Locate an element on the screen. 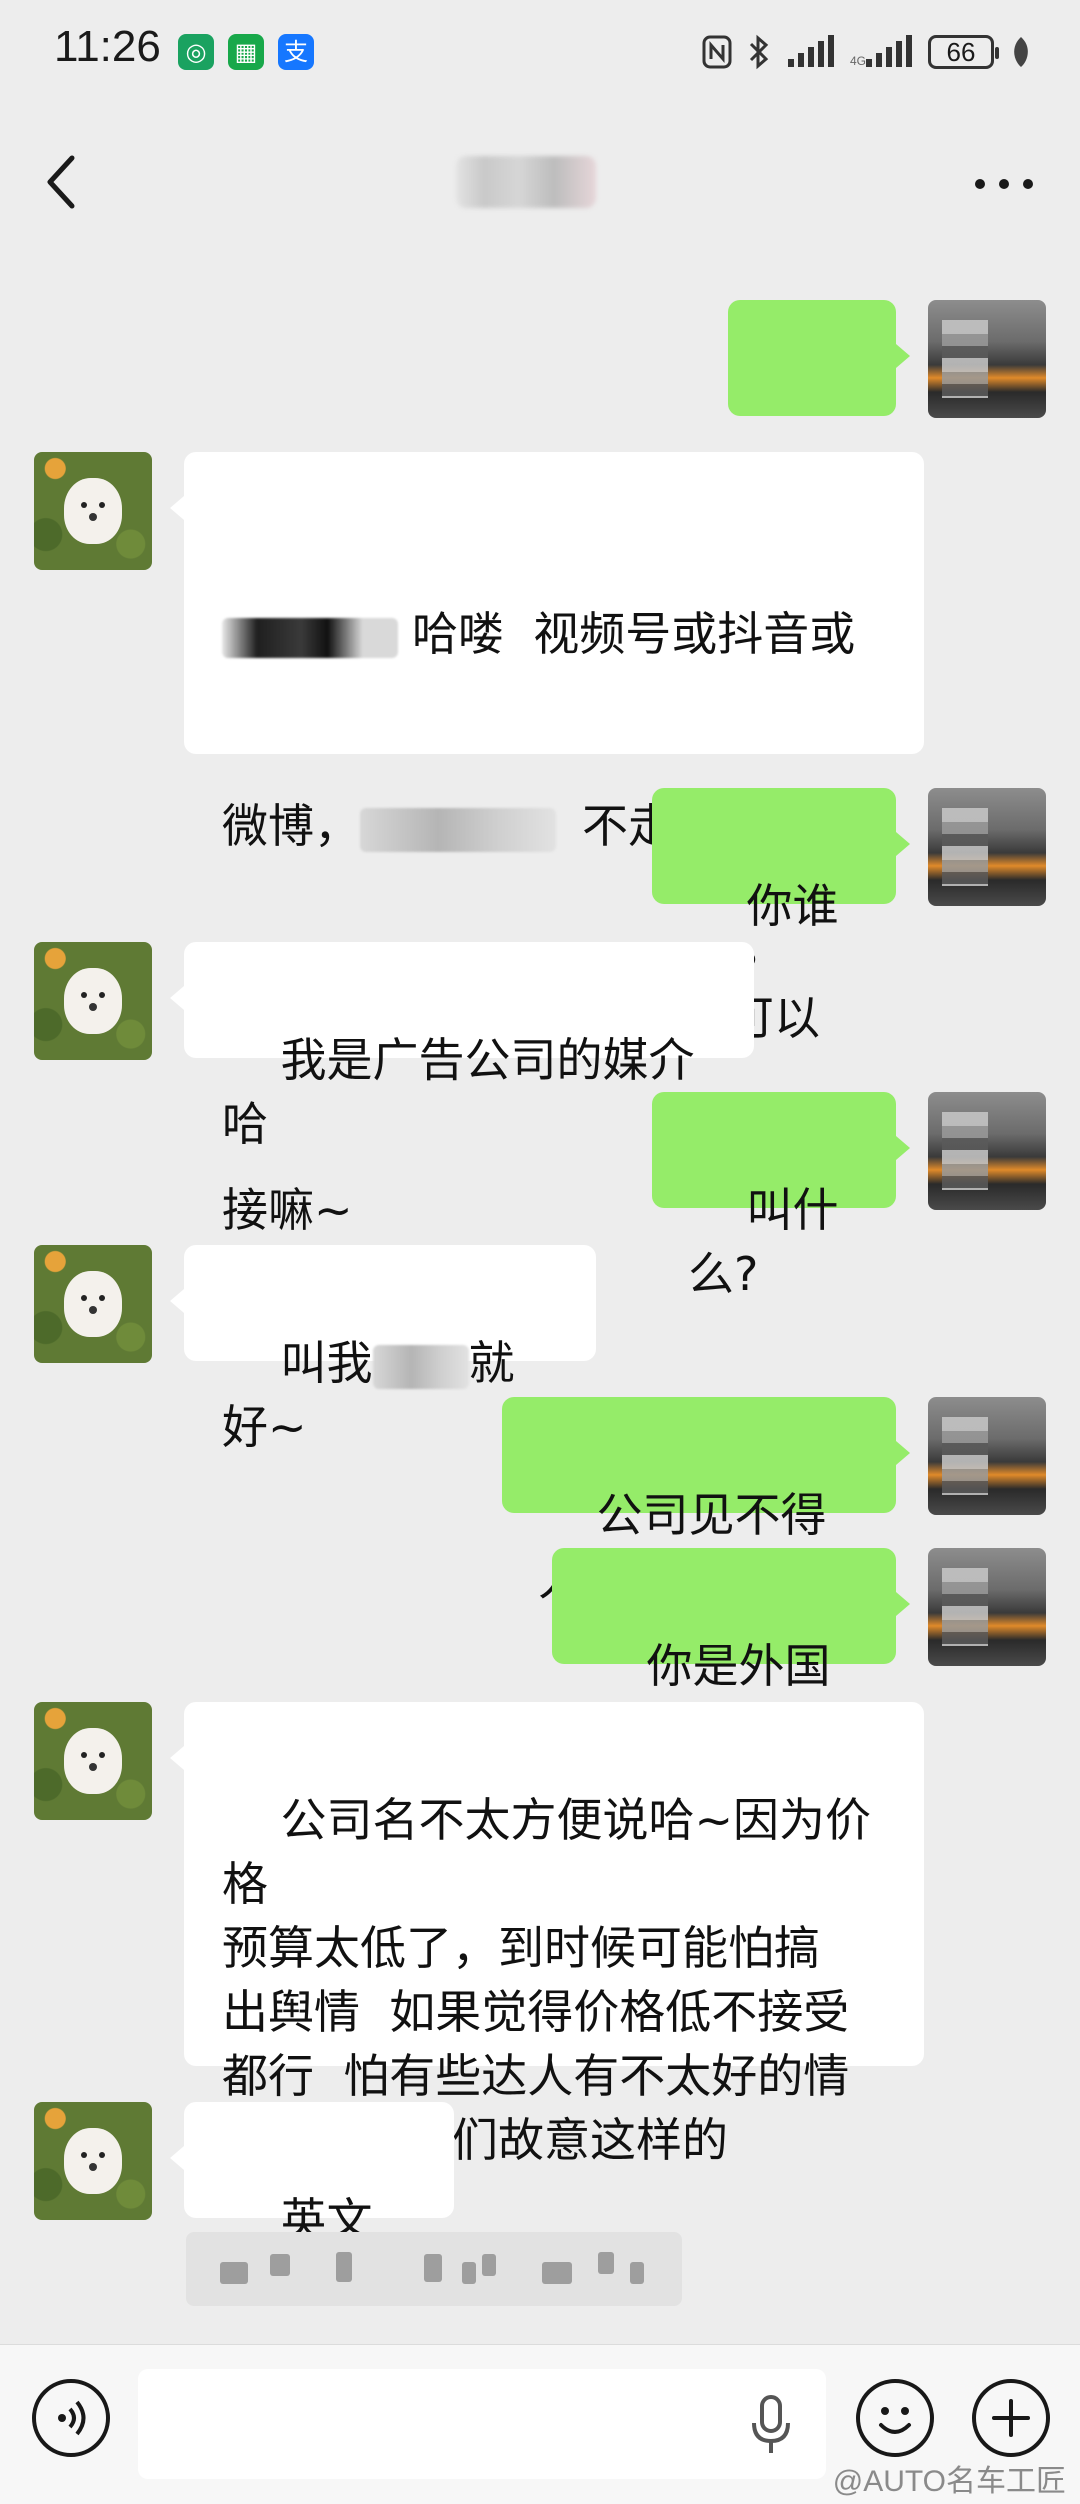  message-text-part: 叫我 is located at coordinates (326, 1363).